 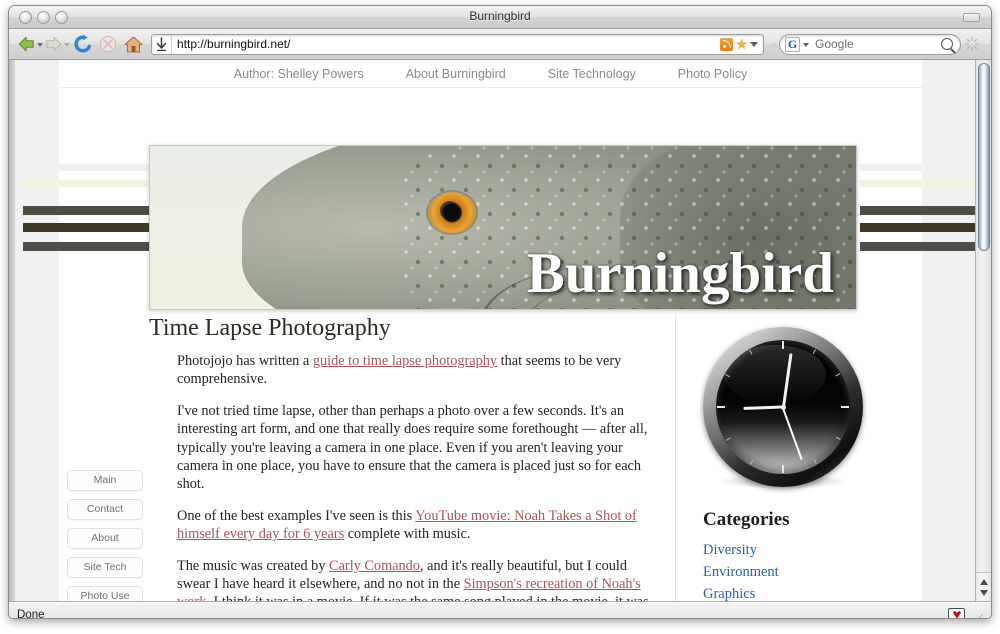 What do you see at coordinates (810, 592) in the screenshot?
I see `category-link-graphics: Graphics` at bounding box center [810, 592].